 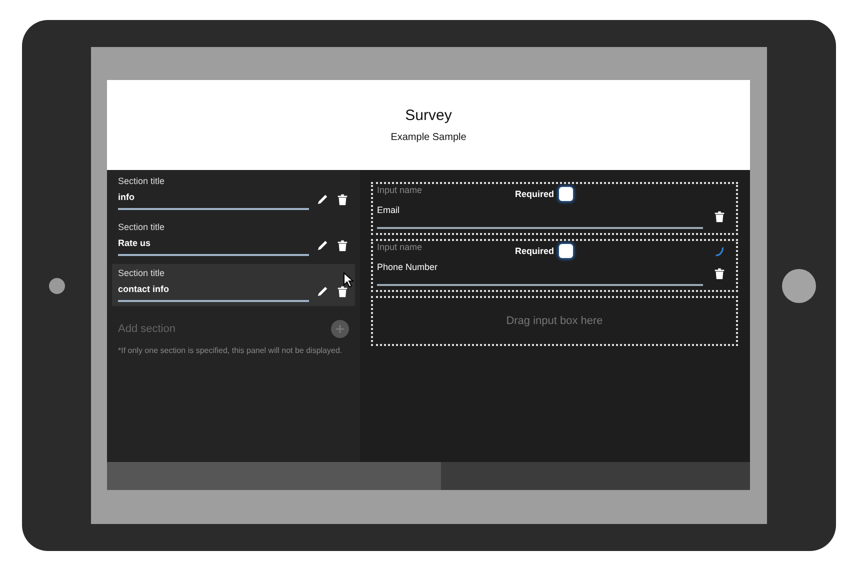 What do you see at coordinates (213, 245) in the screenshot?
I see `section-title-field: Rate us` at bounding box center [213, 245].